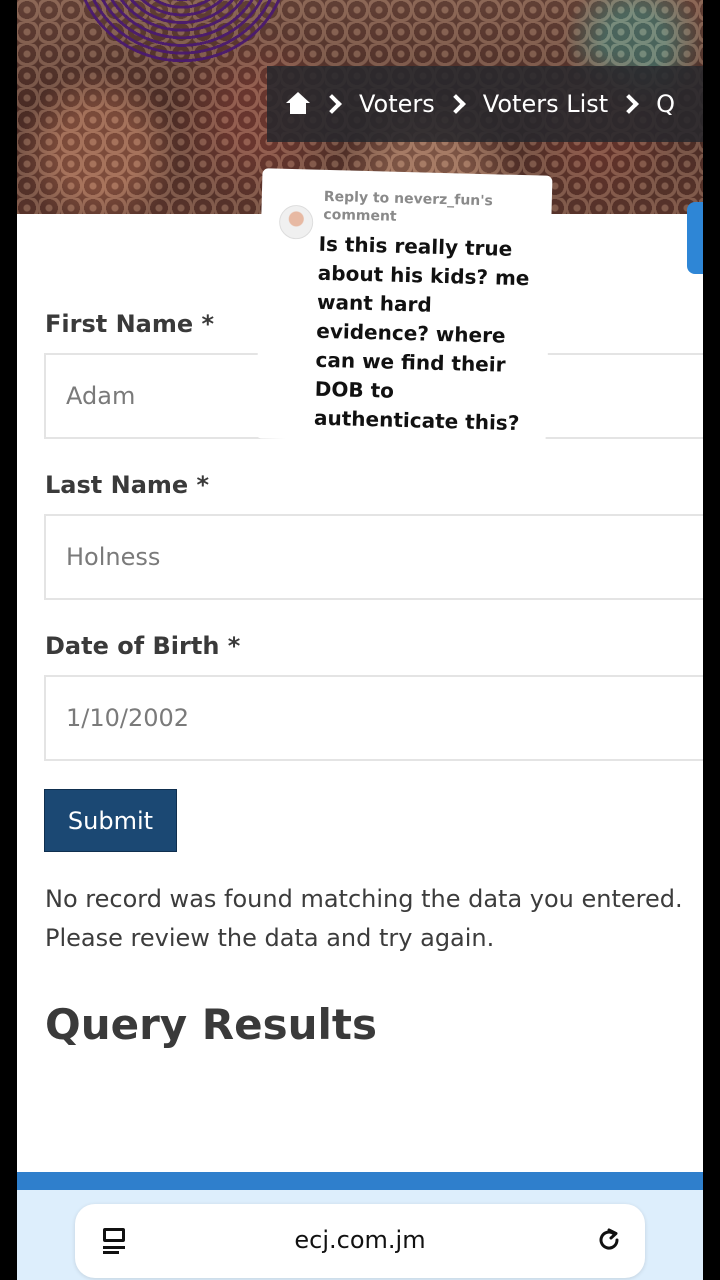  What do you see at coordinates (110, 820) in the screenshot?
I see `submit-button: Submit` at bounding box center [110, 820].